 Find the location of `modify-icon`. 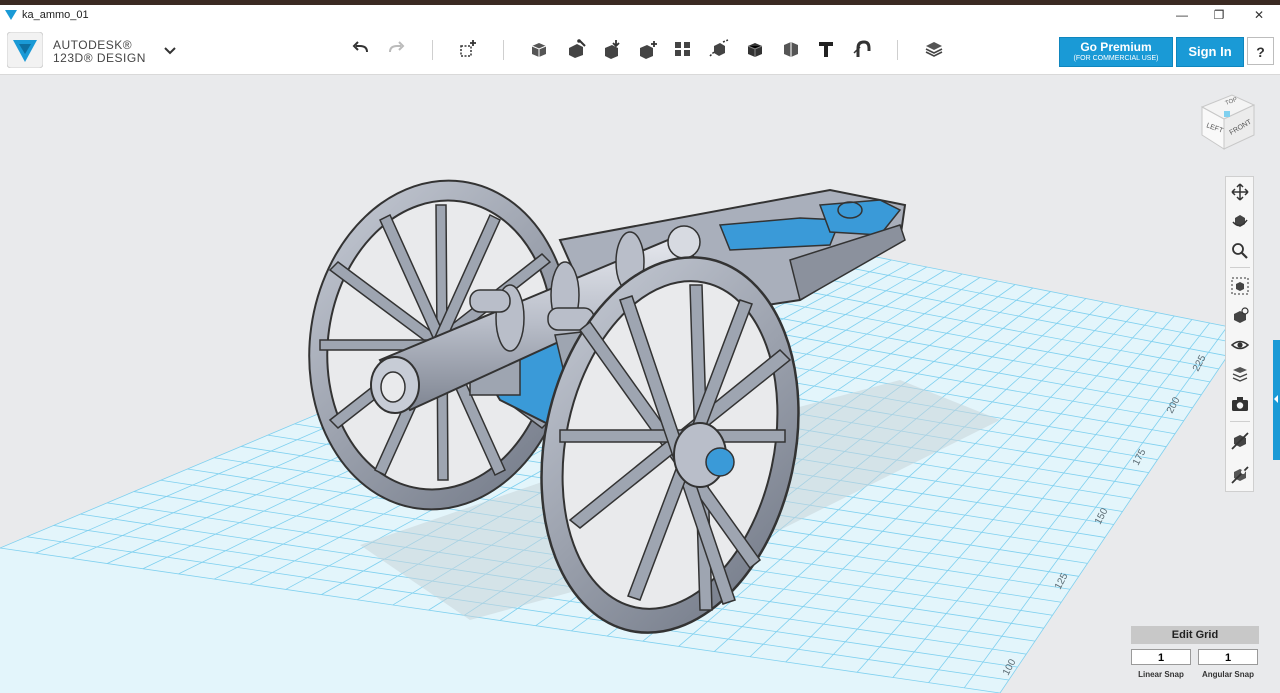

modify-icon is located at coordinates (612, 49).